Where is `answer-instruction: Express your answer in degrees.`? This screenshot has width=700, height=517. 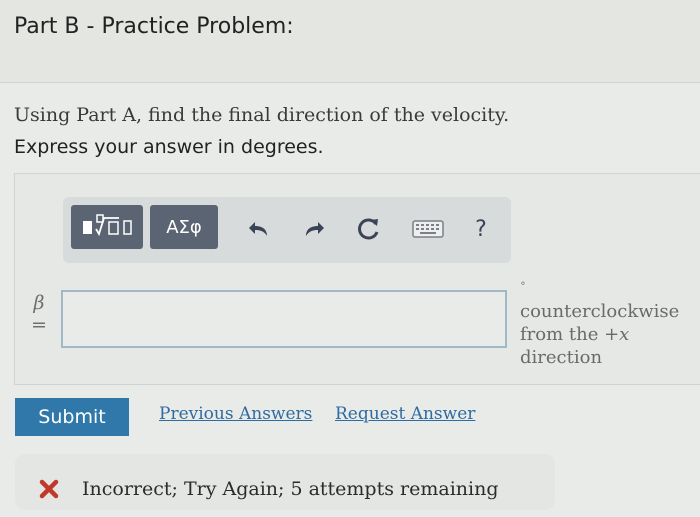
answer-instruction: Express your answer in degrees. is located at coordinates (169, 147).